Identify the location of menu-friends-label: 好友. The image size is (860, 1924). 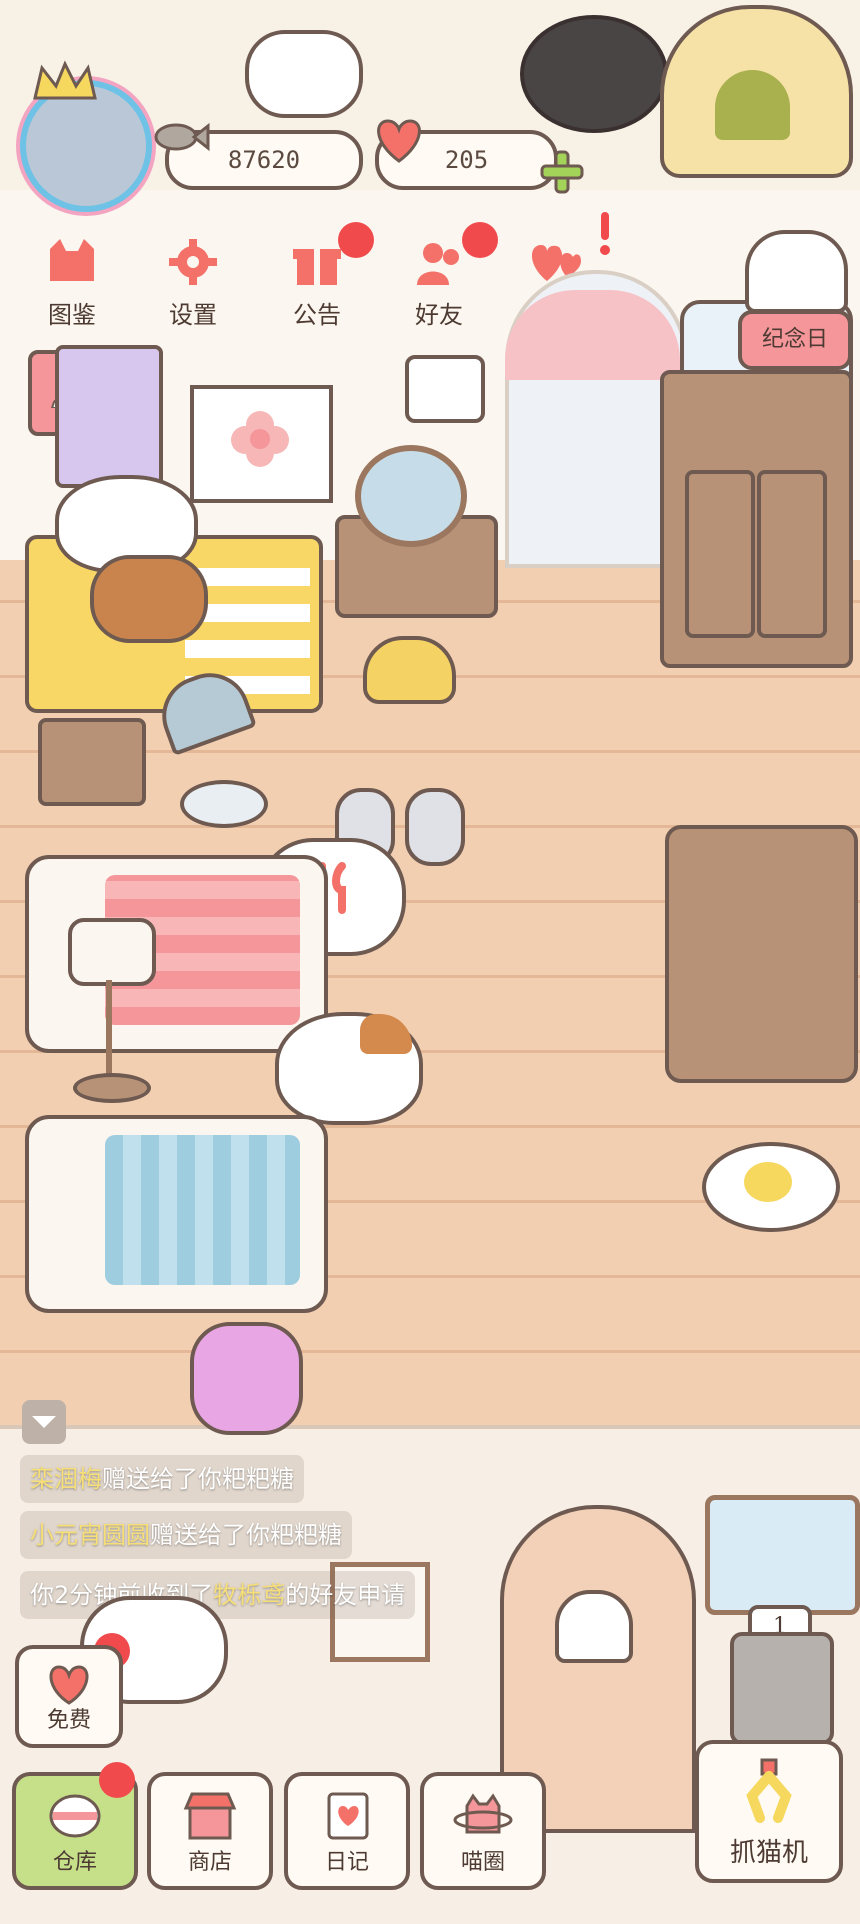
(439, 315).